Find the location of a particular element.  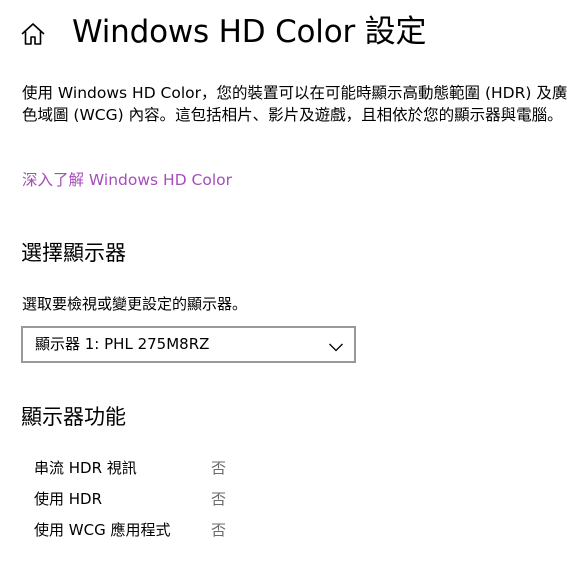

capability-label: 使用 WCG 應用程式 is located at coordinates (102, 530).